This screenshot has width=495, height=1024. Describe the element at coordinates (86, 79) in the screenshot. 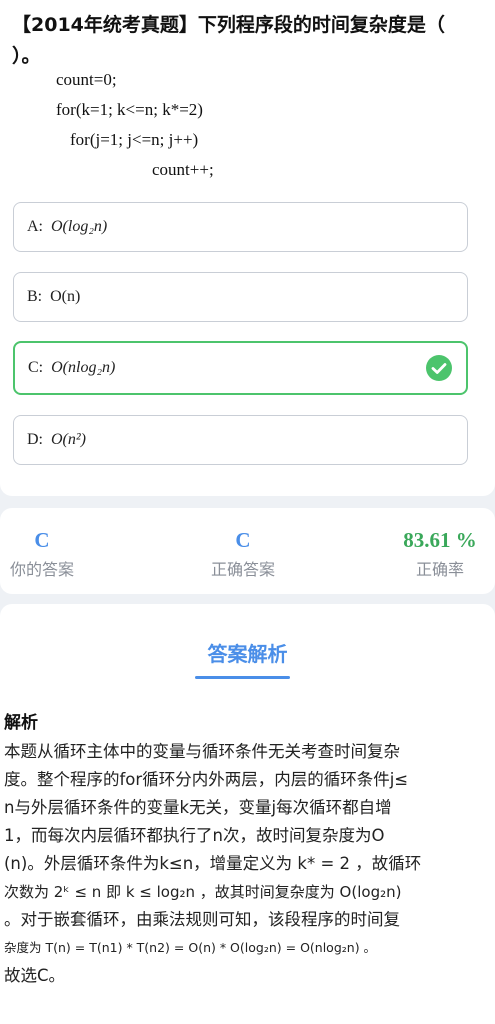

I see `code-line: count=0;` at that location.